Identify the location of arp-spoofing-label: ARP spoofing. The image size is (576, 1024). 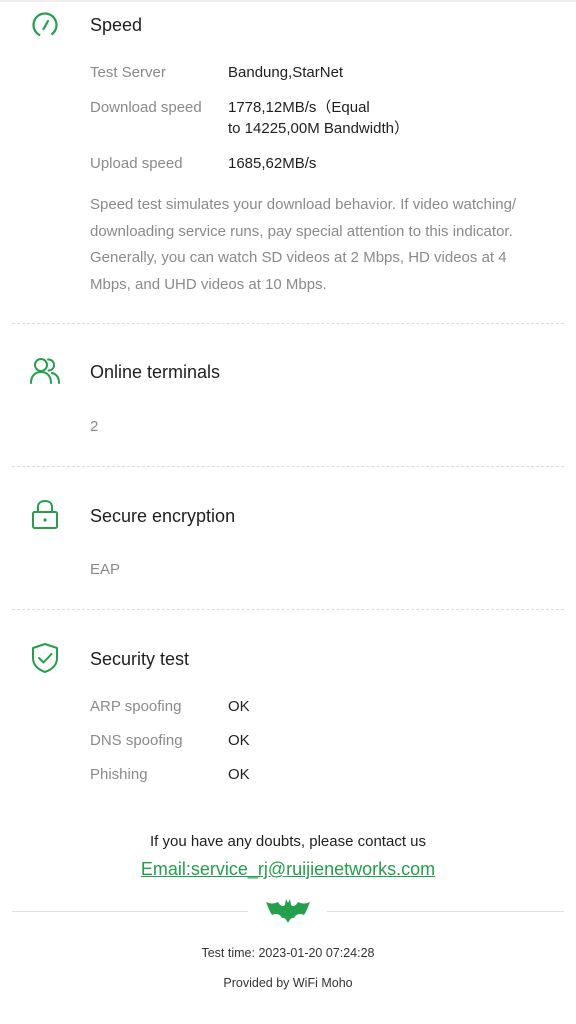
(136, 706).